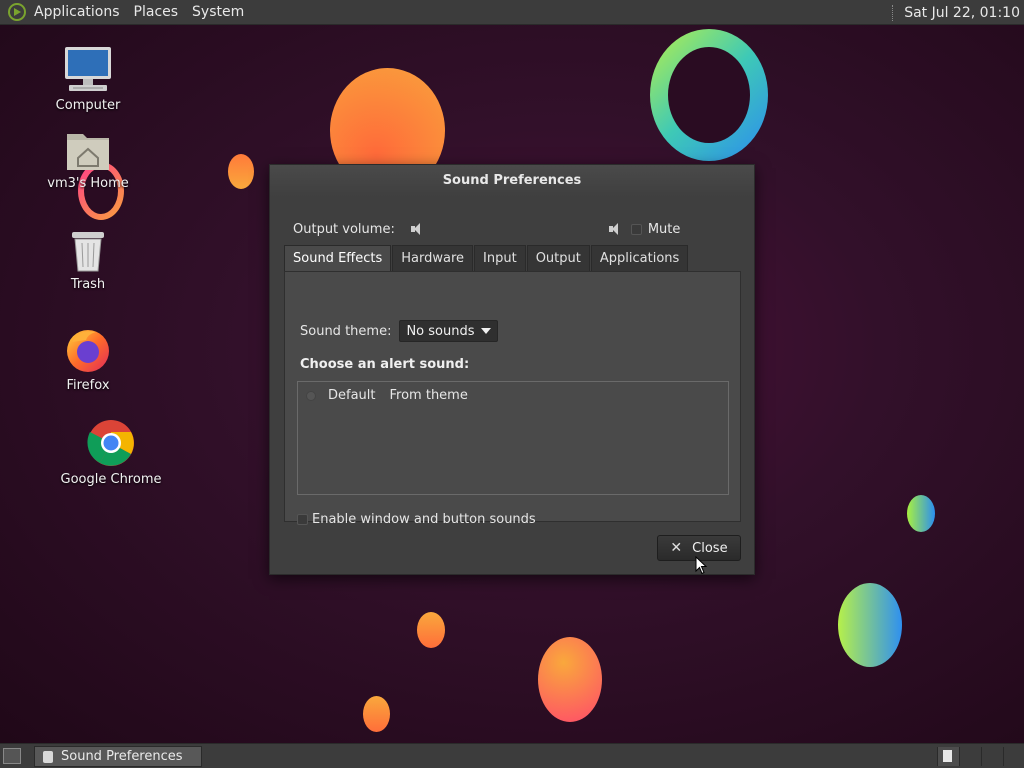 Image resolution: width=1024 pixels, height=768 pixels. I want to click on clock: Sat Jul 22, 01:10, so click(962, 13).